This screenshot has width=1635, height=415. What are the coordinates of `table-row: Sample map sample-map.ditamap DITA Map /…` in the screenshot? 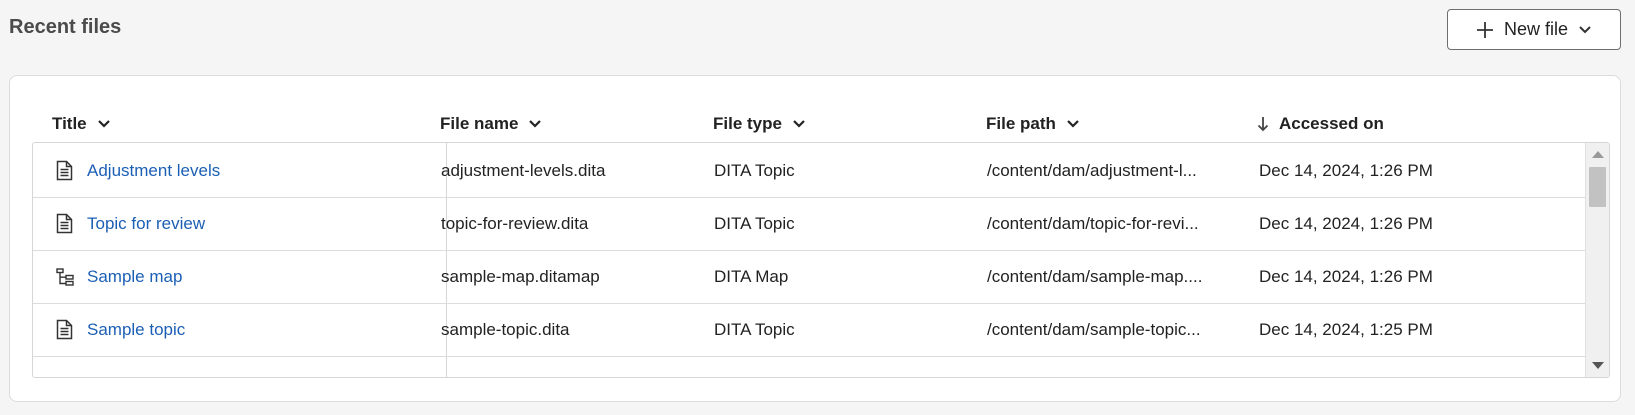 It's located at (809, 276).